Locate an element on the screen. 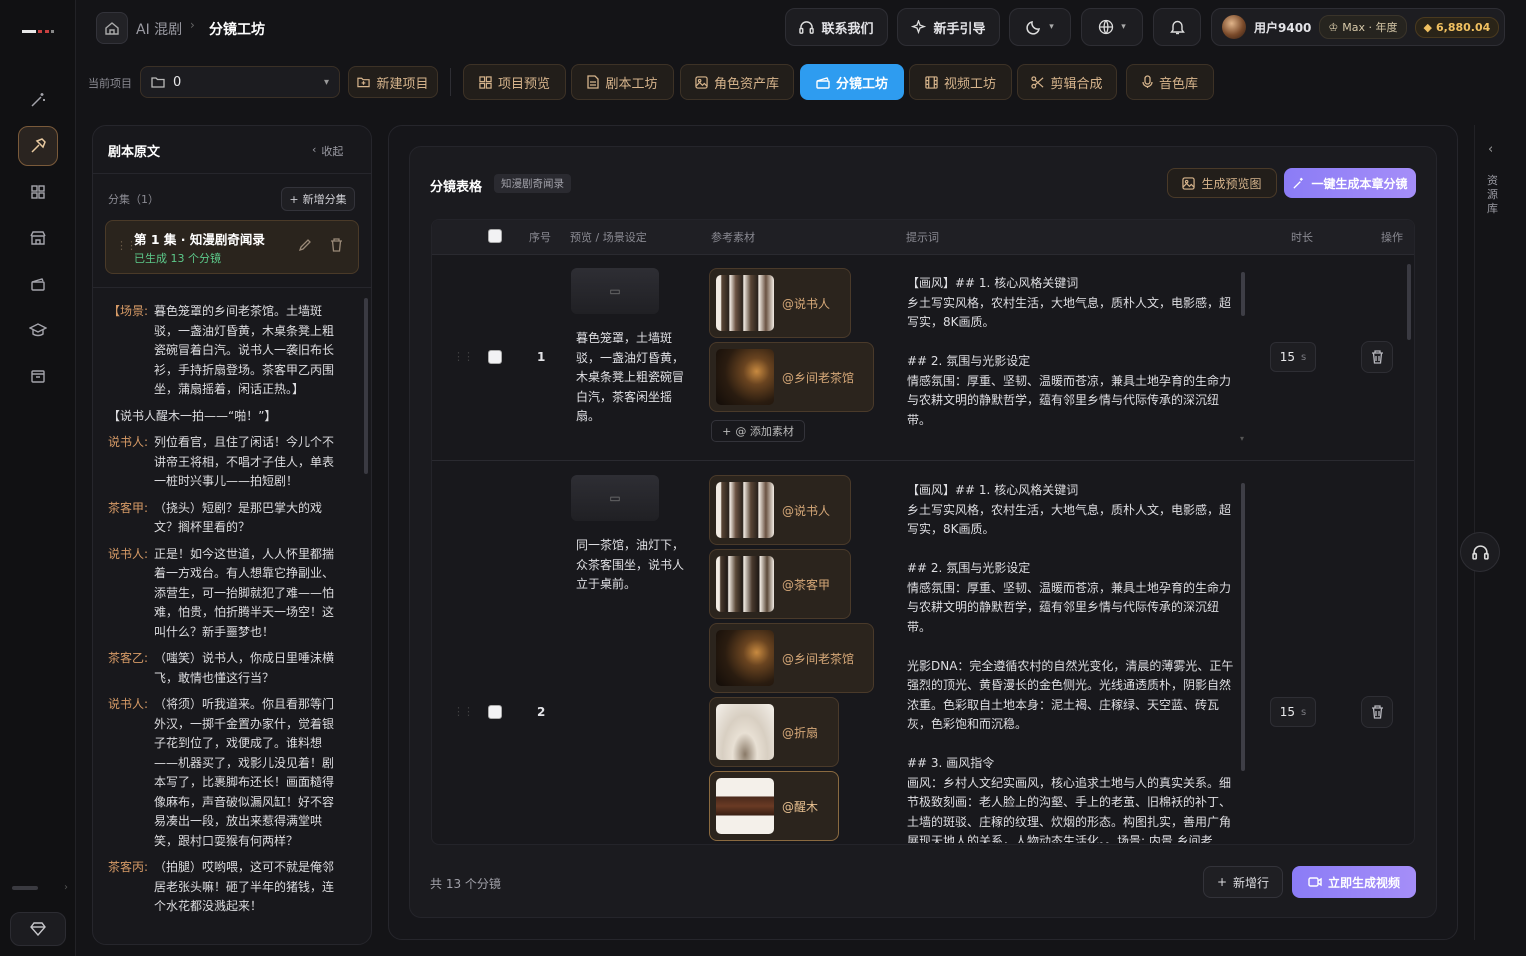 This screenshot has width=1526, height=956. user-menu: 用户9400 ♔ Max · 年度 ◆ 6,880.04 is located at coordinates (1358, 27).